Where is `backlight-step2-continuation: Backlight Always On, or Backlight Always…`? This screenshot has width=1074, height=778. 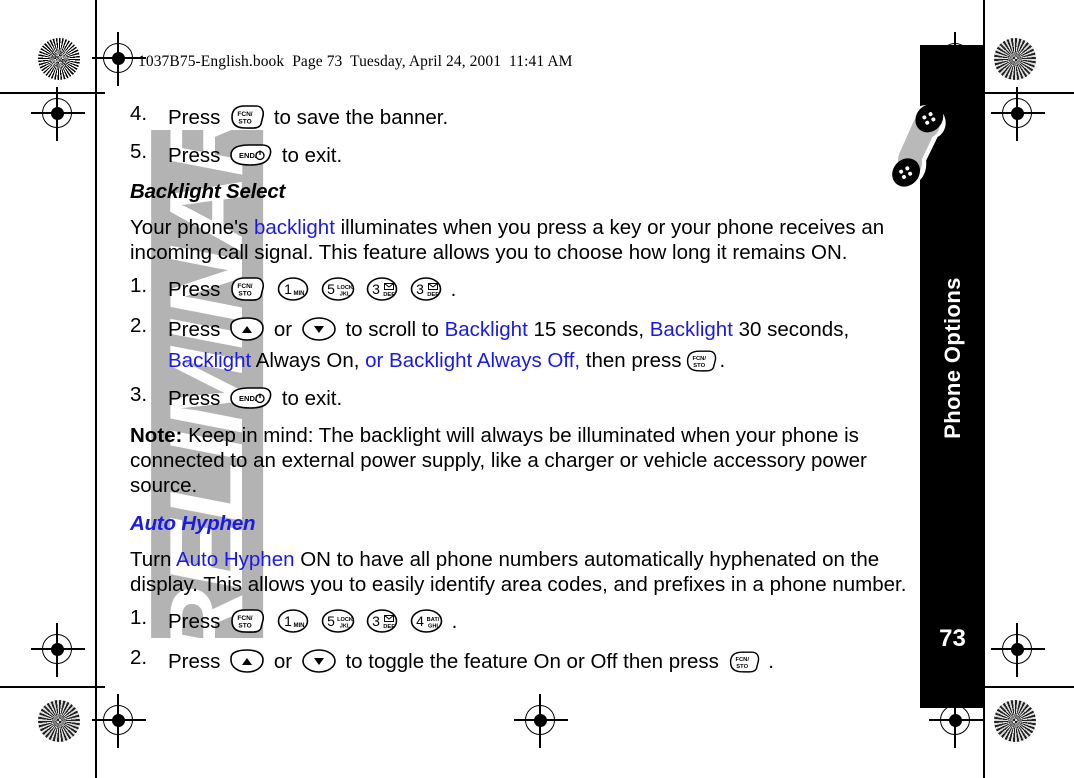
backlight-step2-continuation: Backlight Always On, or Backlight Always… is located at coordinates (544, 360).